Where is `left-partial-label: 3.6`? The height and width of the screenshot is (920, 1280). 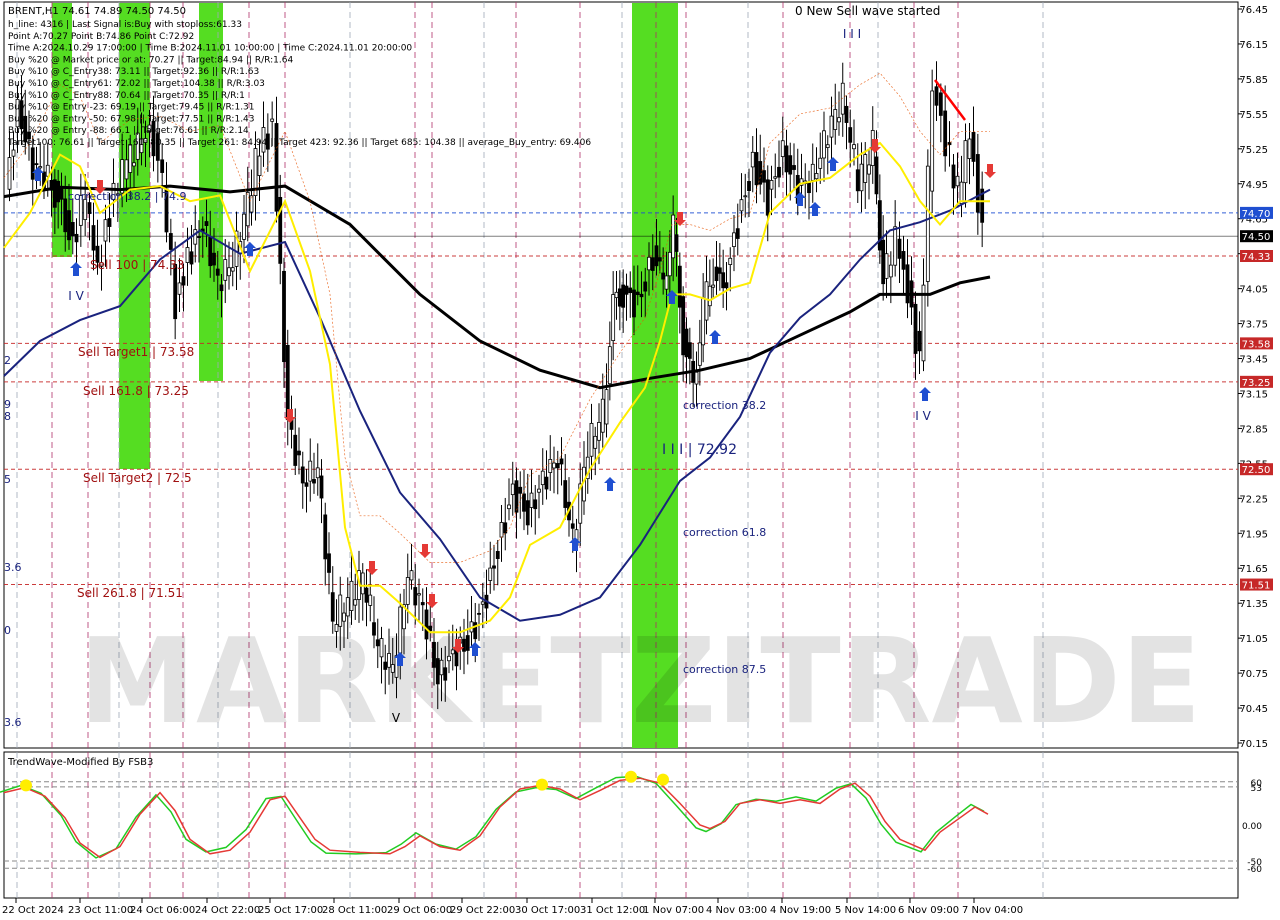
left-partial-label: 3.6 is located at coordinates (13, 567).